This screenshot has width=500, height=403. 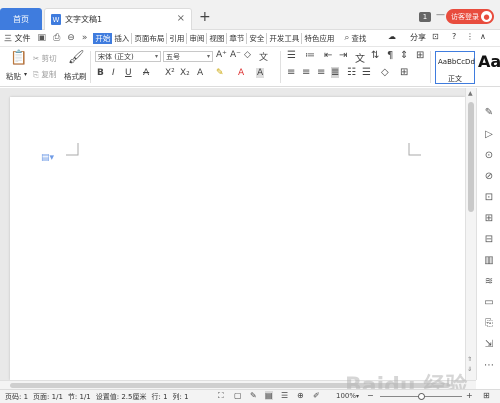 I want to click on table-icon: ⊞, so click(x=489, y=218).